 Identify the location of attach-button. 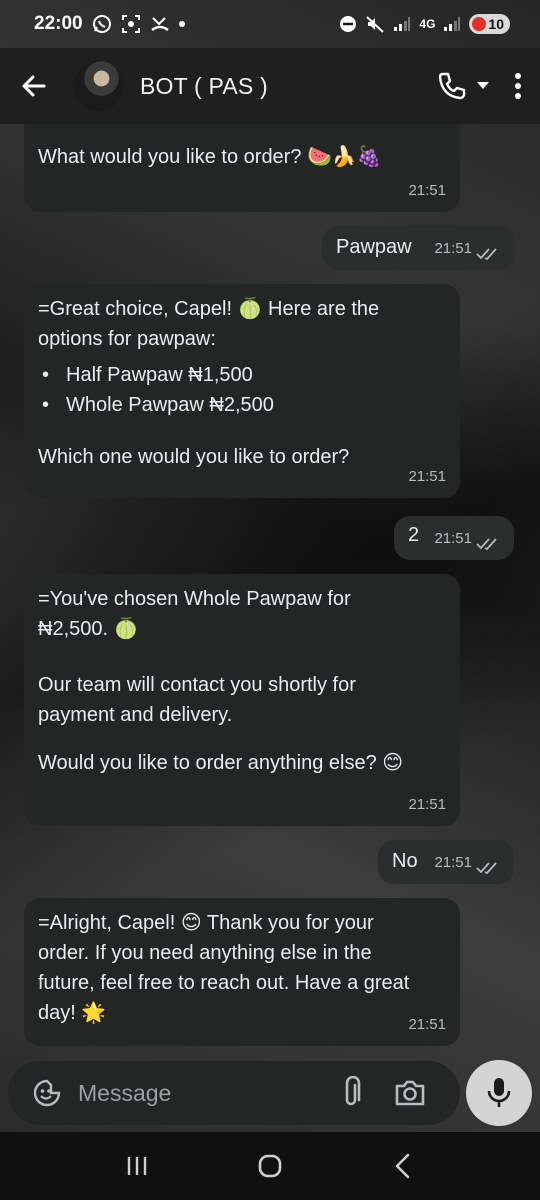
(351, 1093).